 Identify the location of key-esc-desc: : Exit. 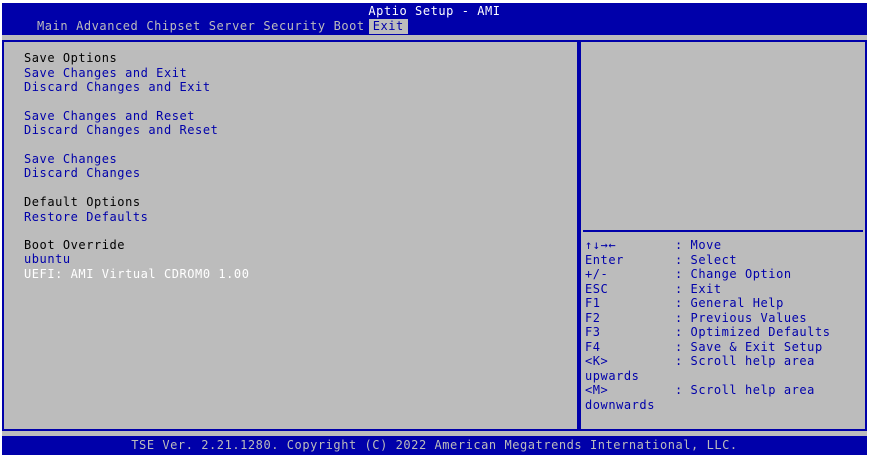
(698, 288).